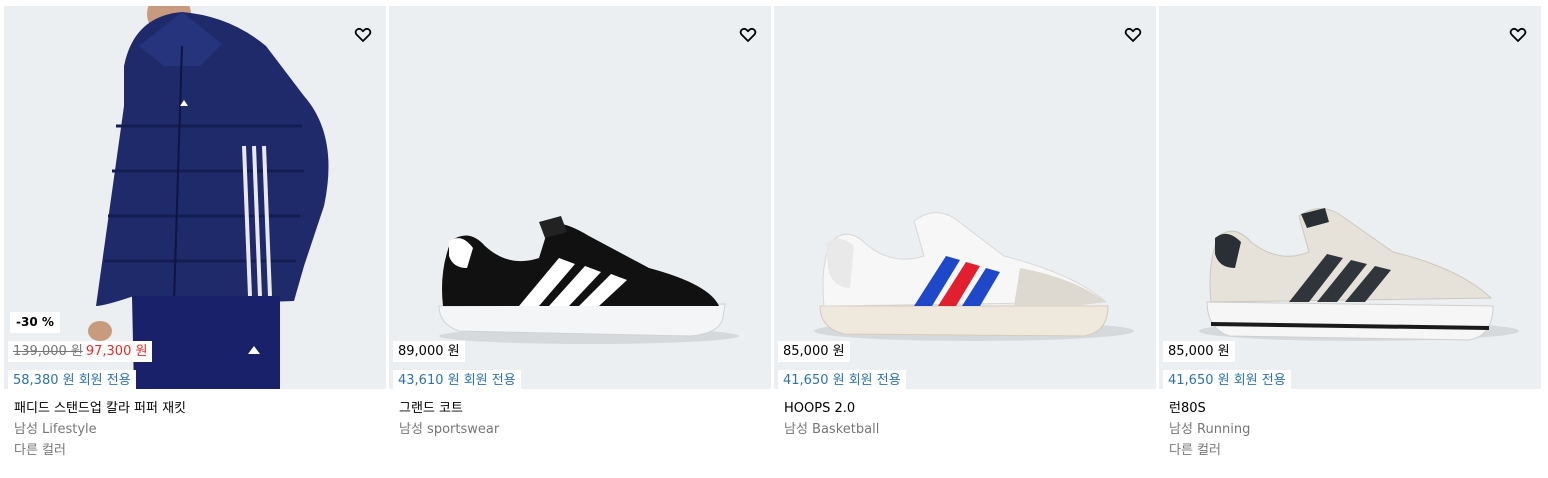 The width and height of the screenshot is (1548, 478). I want to click on product-category: 남성 sportswear, so click(449, 429).